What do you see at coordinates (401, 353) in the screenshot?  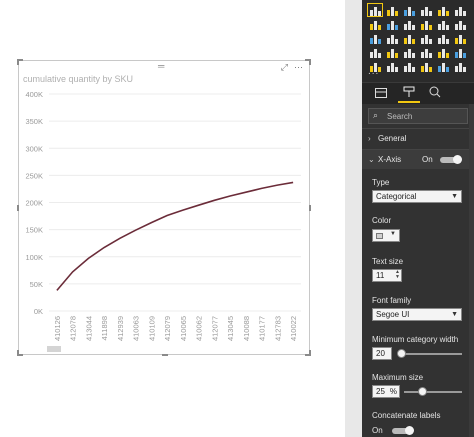 I see `min-category-width-slider-knob` at bounding box center [401, 353].